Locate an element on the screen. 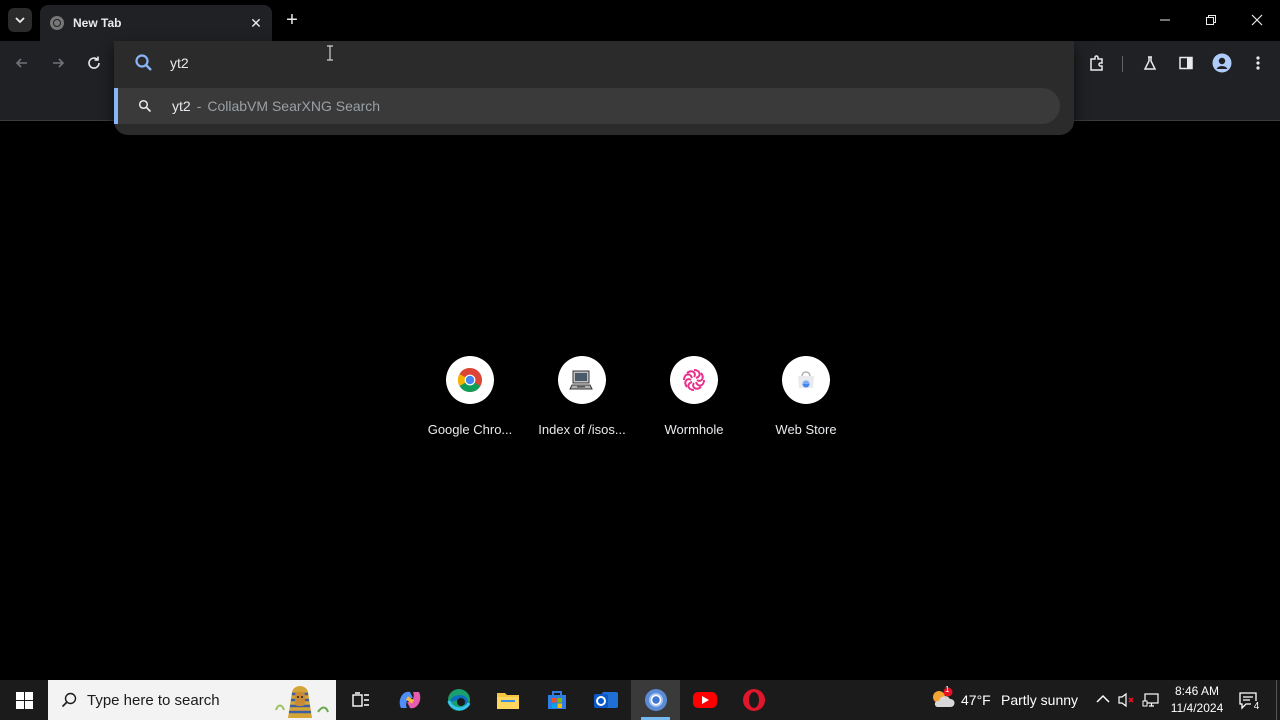 The image size is (1280, 720). taskbar-chrome-active is located at coordinates (655, 700).